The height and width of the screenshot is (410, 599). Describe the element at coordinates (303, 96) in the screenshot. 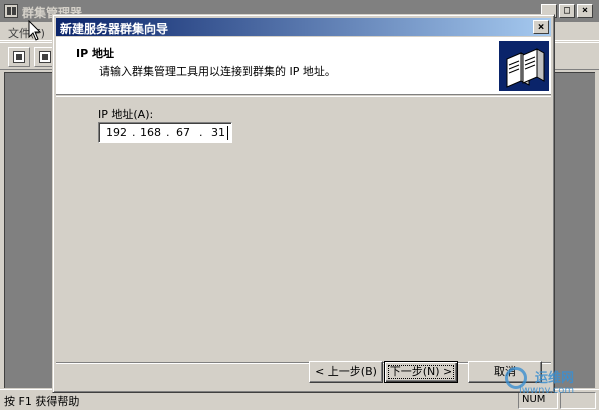

I see `header-divider` at that location.